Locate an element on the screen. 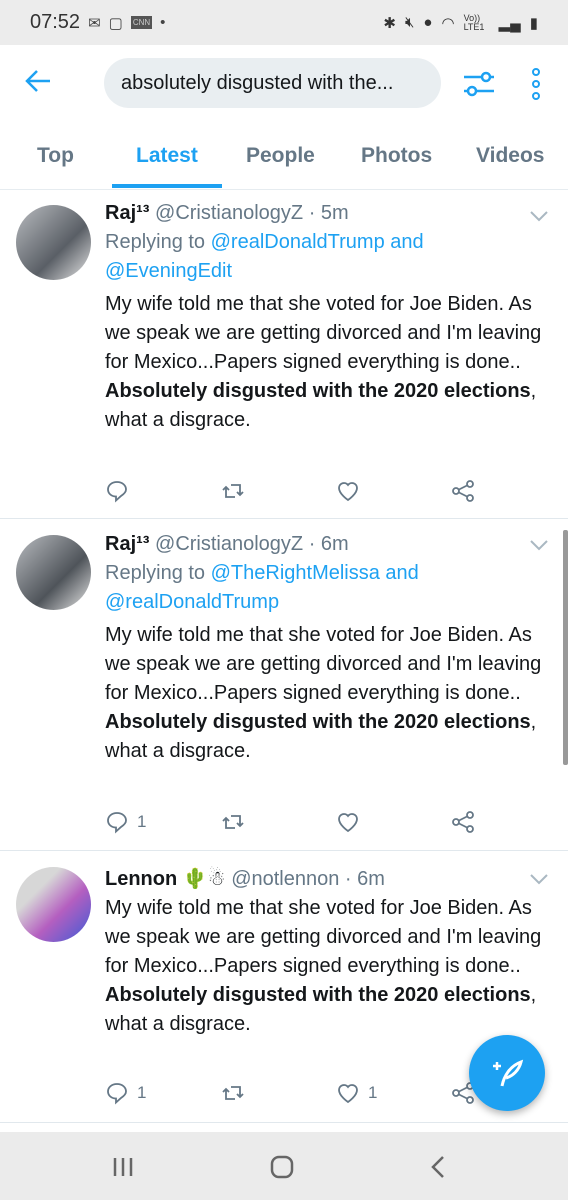 The image size is (568, 1200). tab-latest: Latest is located at coordinates (167, 156).